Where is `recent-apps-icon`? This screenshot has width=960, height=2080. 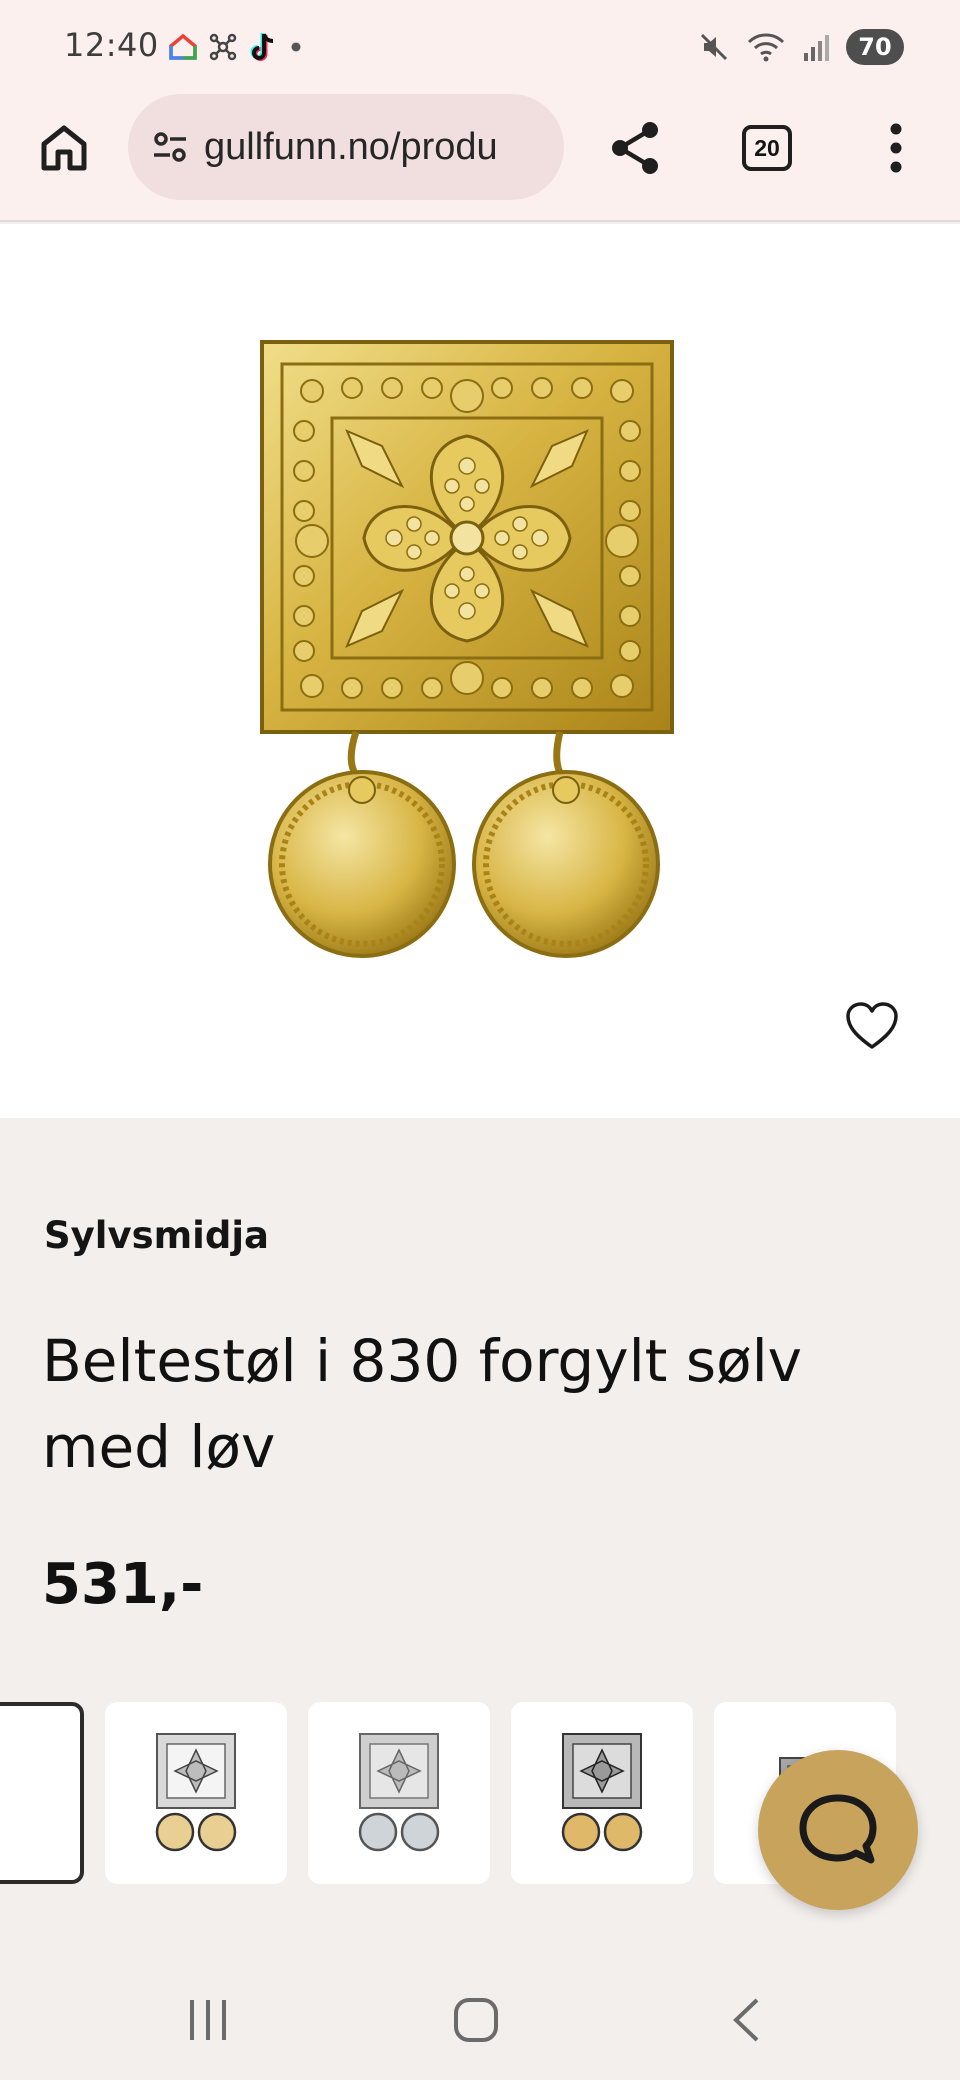 recent-apps-icon is located at coordinates (208, 2020).